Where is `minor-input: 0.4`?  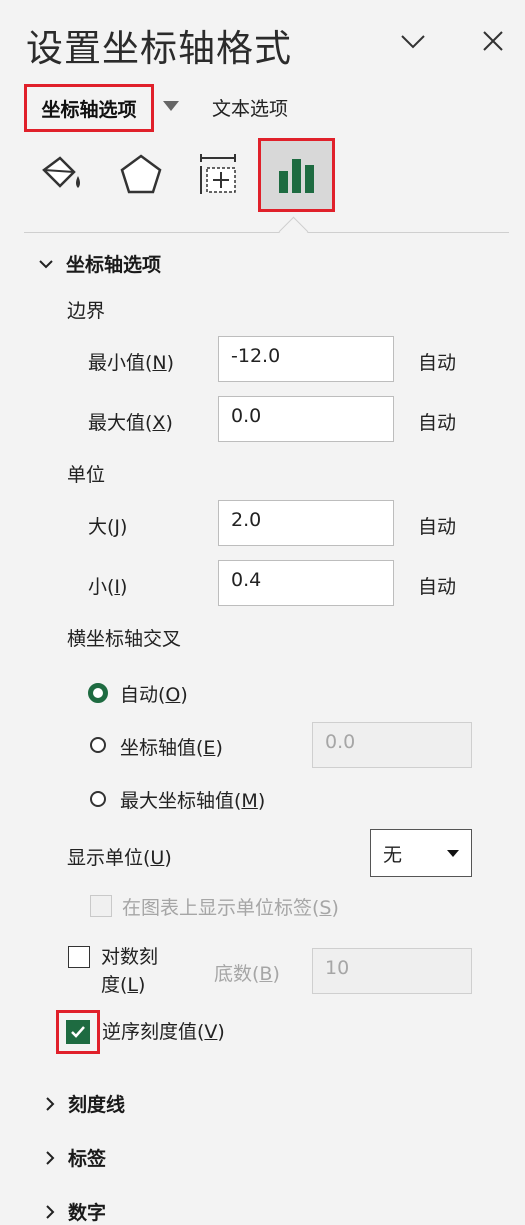 minor-input: 0.4 is located at coordinates (306, 583).